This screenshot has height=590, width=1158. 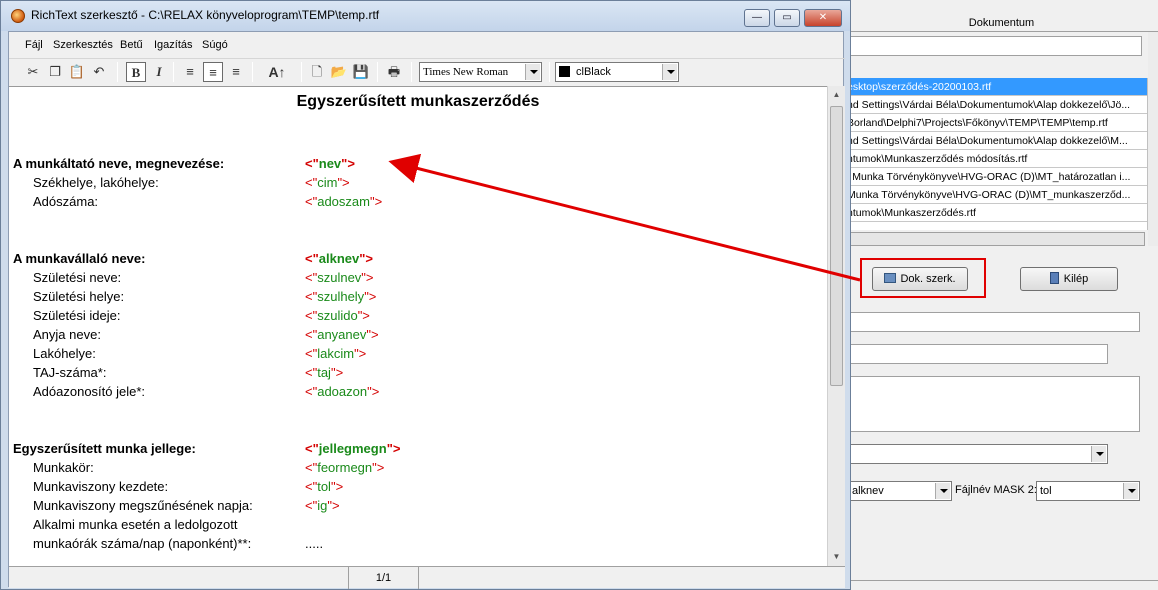 What do you see at coordinates (86, 182) in the screenshot?
I see `document-label: Székhelye, lakóhelye:` at bounding box center [86, 182].